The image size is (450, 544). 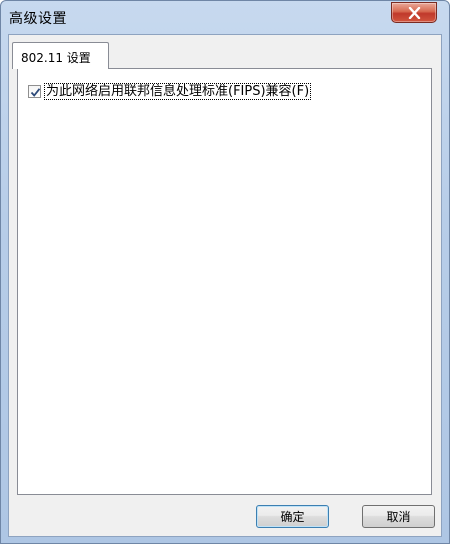 What do you see at coordinates (398, 516) in the screenshot?
I see `cancel-button: 取消` at bounding box center [398, 516].